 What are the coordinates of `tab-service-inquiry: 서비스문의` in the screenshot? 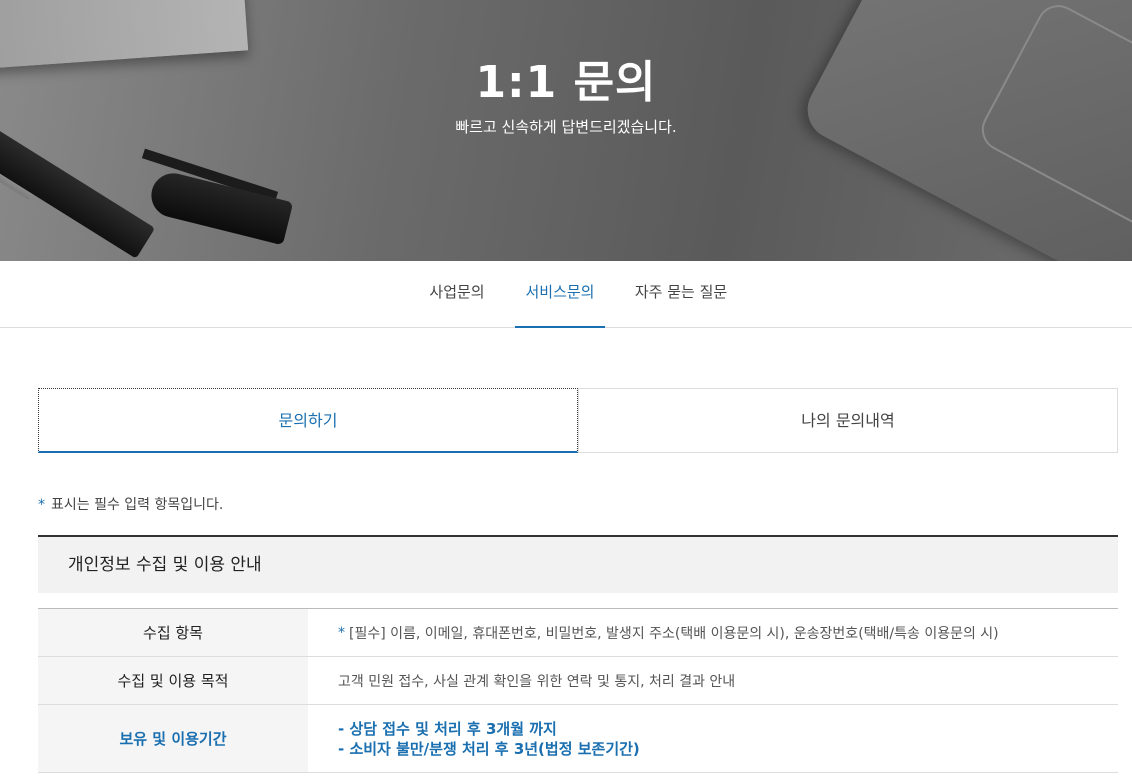 It's located at (560, 294).